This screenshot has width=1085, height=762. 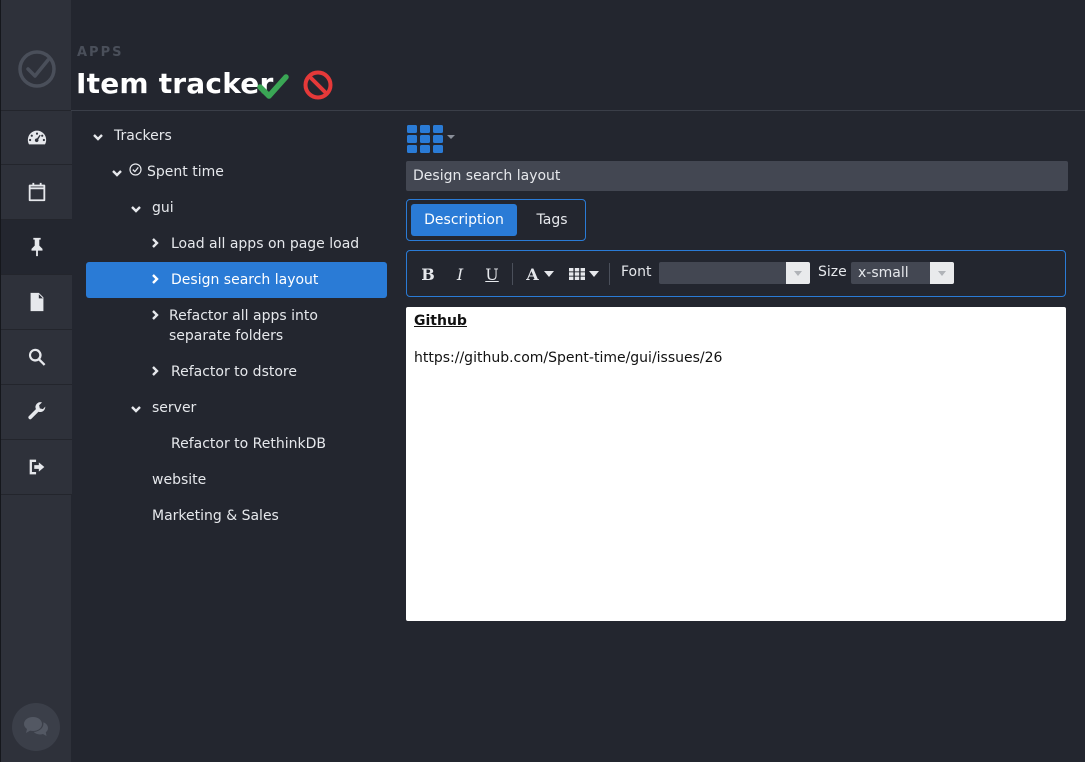 I want to click on editor-toolbar: B I U A Font Size x-small, so click(x=736, y=273).